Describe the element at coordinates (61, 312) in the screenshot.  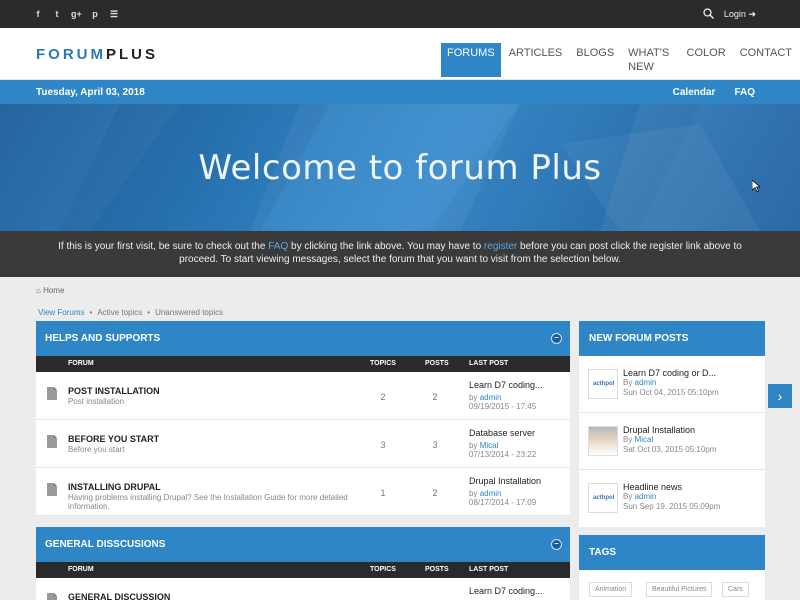
I see `view-forums-link: View Forums` at that location.